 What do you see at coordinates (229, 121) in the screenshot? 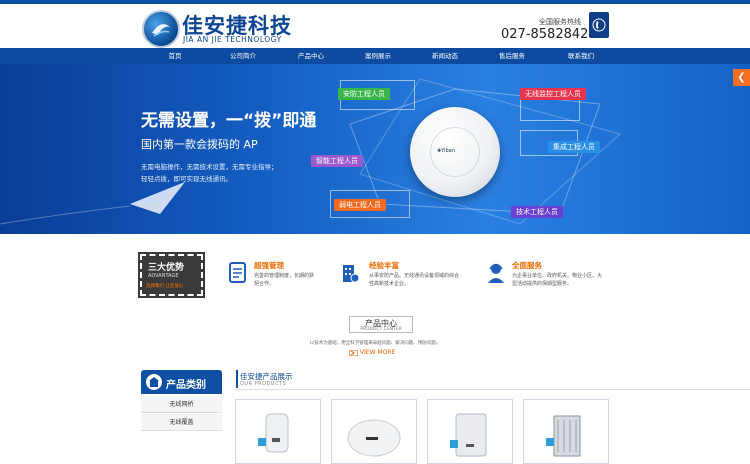
I see `banner-title: 无需设置，一“拨”即通` at bounding box center [229, 121].